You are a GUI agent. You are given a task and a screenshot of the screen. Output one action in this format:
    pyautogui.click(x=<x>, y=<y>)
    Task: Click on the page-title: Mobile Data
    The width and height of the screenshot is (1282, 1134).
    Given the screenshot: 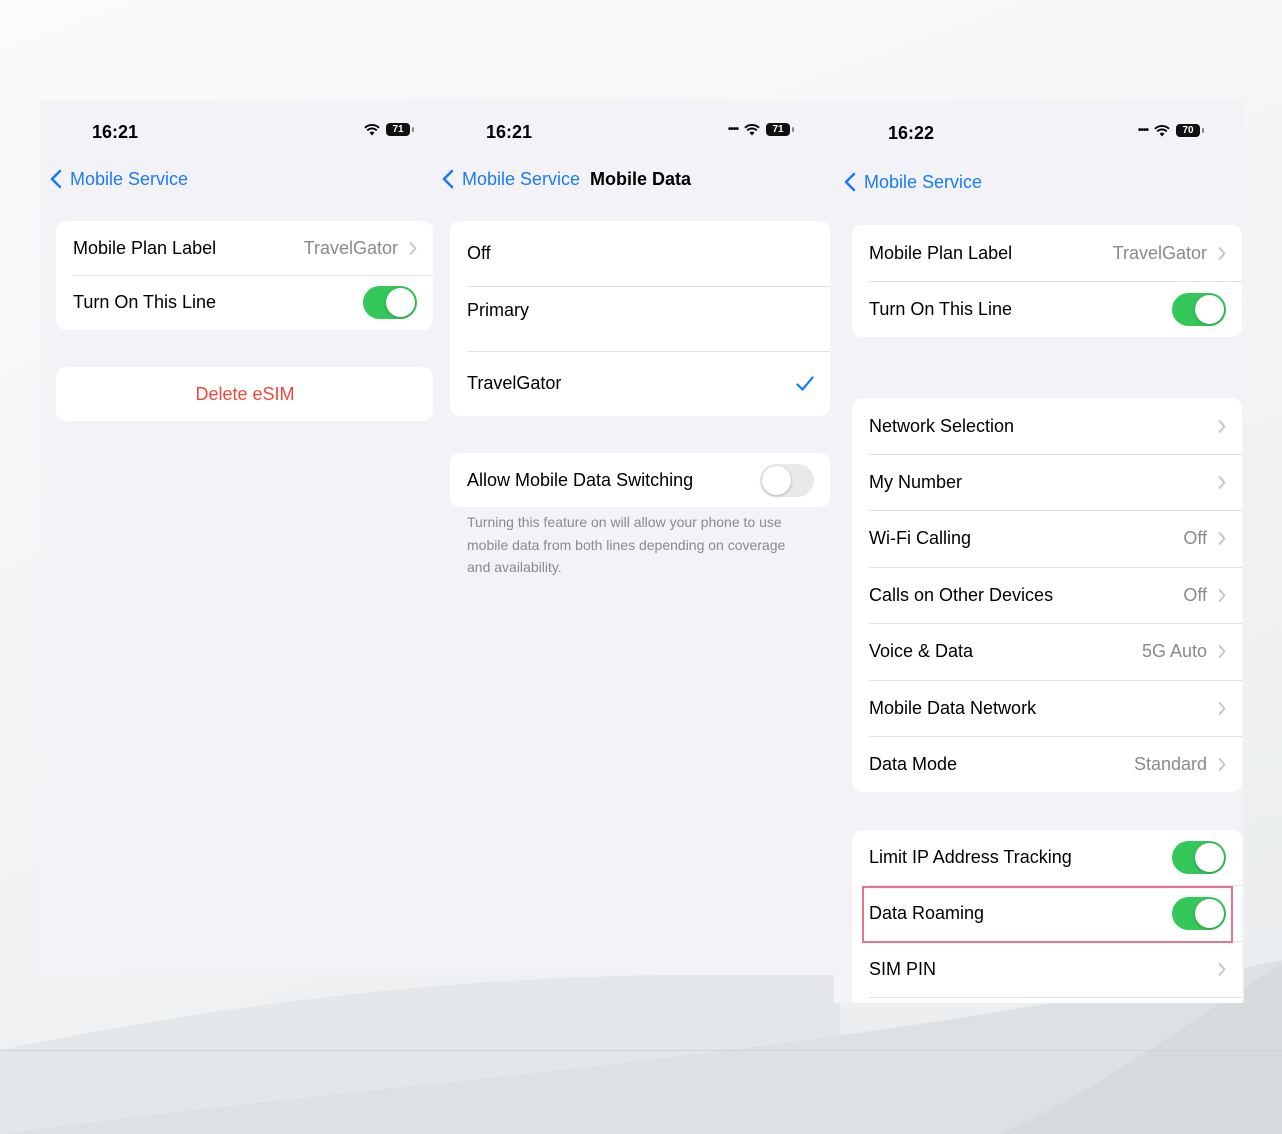 What is the action you would take?
    pyautogui.click(x=641, y=178)
    